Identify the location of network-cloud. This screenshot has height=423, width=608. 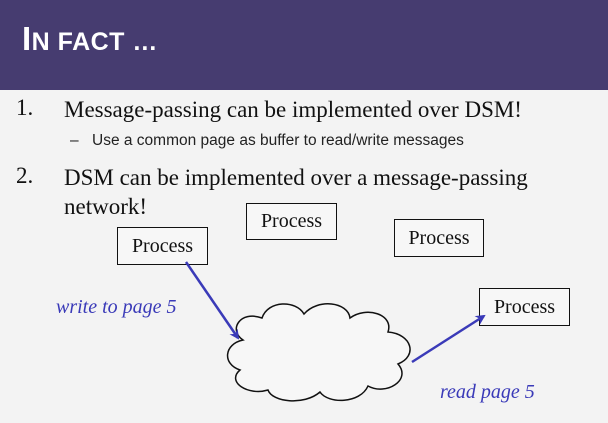
(318, 352).